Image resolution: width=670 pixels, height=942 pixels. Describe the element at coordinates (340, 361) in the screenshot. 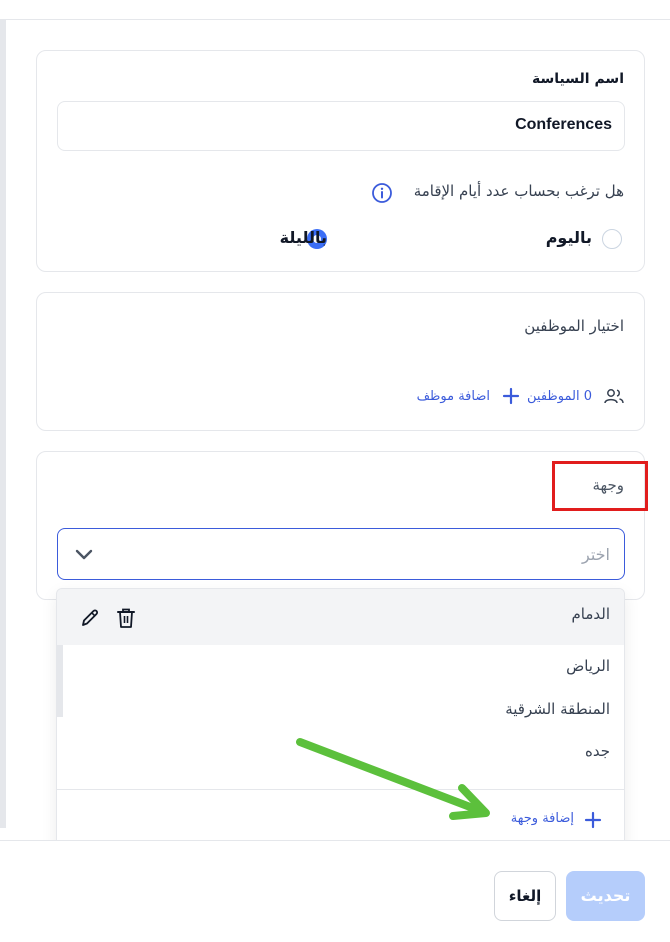

I see `employees-card: اختيار الموظفين 0 الموظفين اضافة موظف` at that location.